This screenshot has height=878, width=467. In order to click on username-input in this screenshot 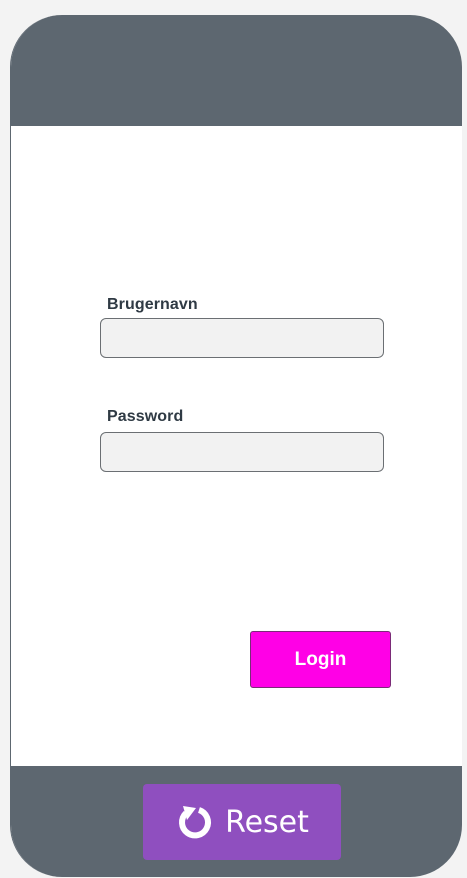, I will do `click(242, 338)`.